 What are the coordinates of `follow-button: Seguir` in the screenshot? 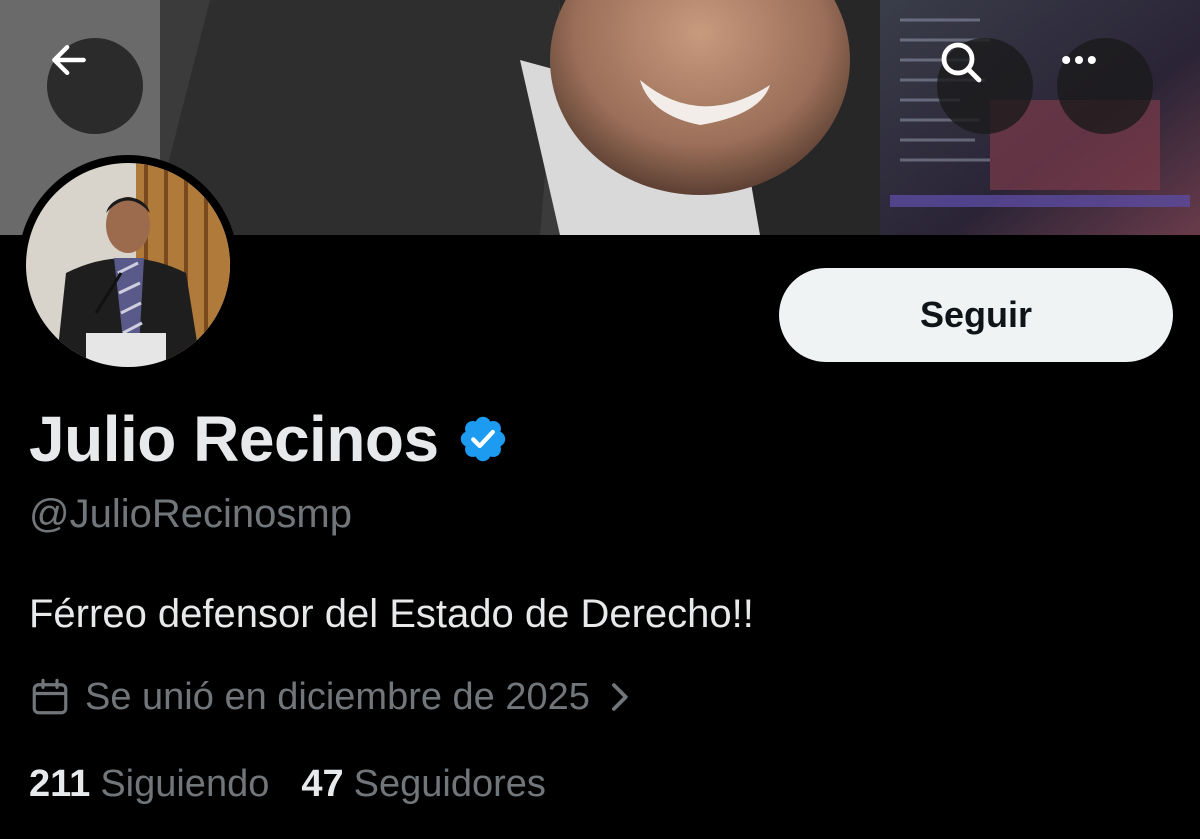 It's located at (976, 315).